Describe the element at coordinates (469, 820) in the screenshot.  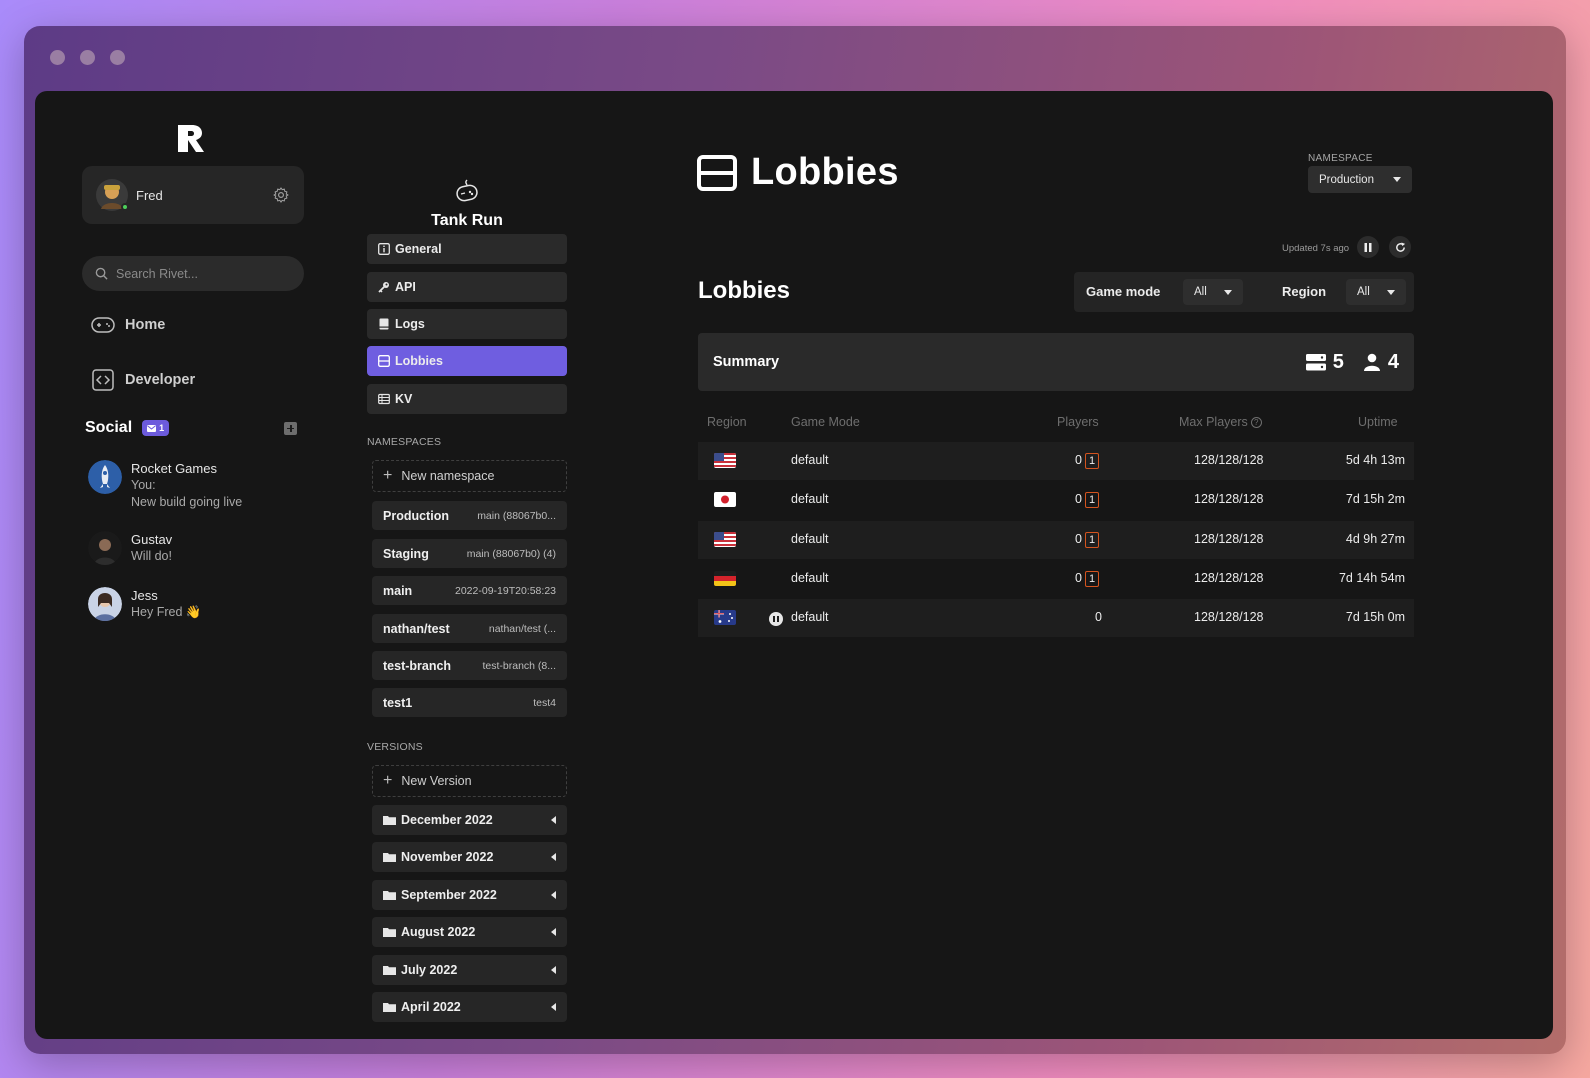
I see `version-group: December 2022` at that location.